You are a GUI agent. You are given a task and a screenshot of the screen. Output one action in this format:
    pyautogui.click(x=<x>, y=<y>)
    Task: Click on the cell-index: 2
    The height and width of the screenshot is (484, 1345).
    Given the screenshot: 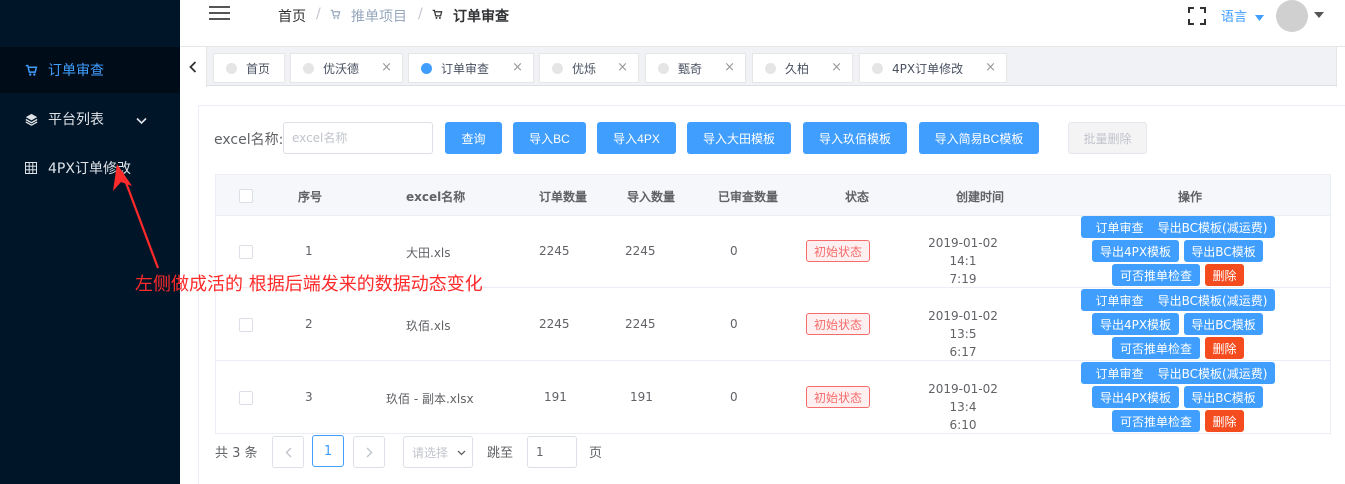 What is the action you would take?
    pyautogui.click(x=309, y=324)
    